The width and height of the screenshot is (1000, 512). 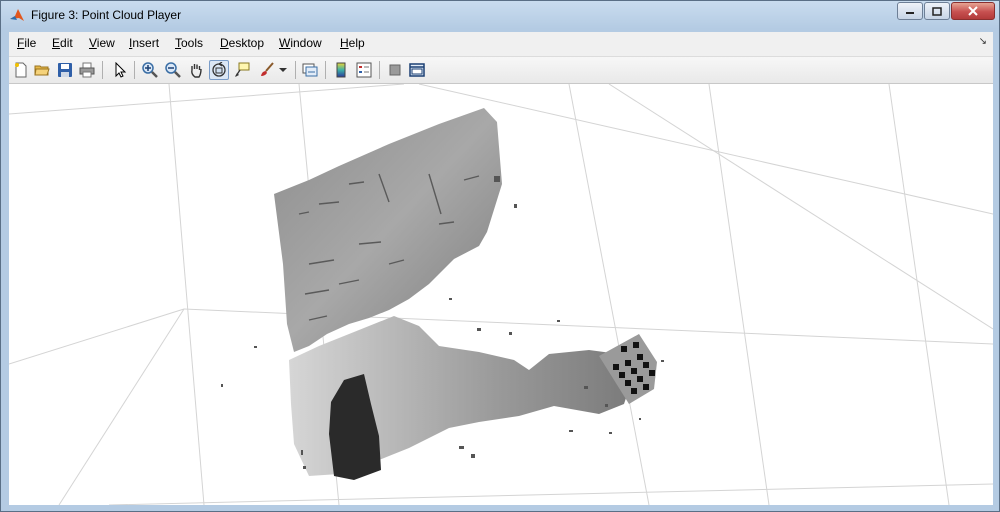 I want to click on figure-toolbar, so click(x=501, y=70).